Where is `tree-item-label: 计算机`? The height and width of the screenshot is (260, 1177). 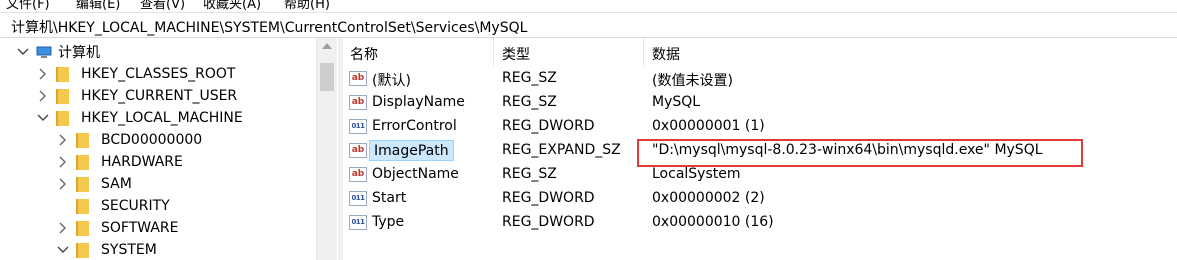
tree-item-label: 计算机 is located at coordinates (79, 53).